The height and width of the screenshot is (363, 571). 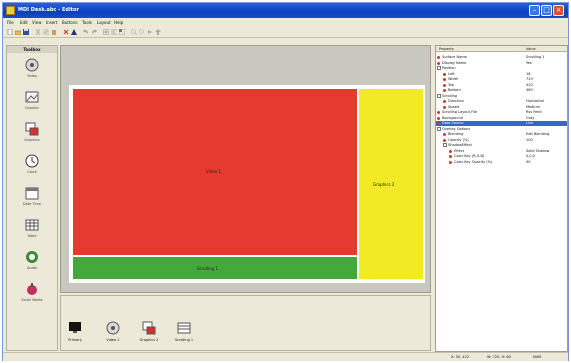 What do you see at coordinates (501, 140) in the screenshot?
I see `property-row: Opacity (%) 100` at bounding box center [501, 140].